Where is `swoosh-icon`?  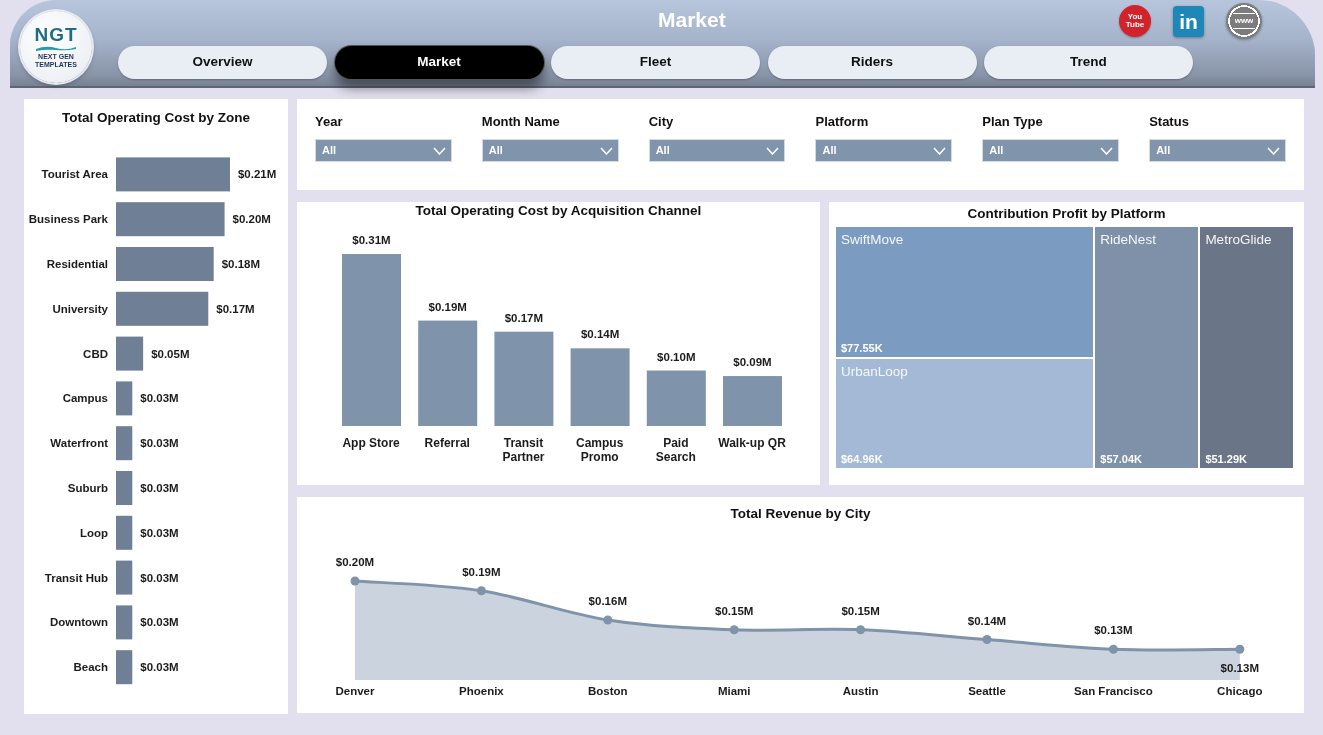
swoosh-icon is located at coordinates (56, 48).